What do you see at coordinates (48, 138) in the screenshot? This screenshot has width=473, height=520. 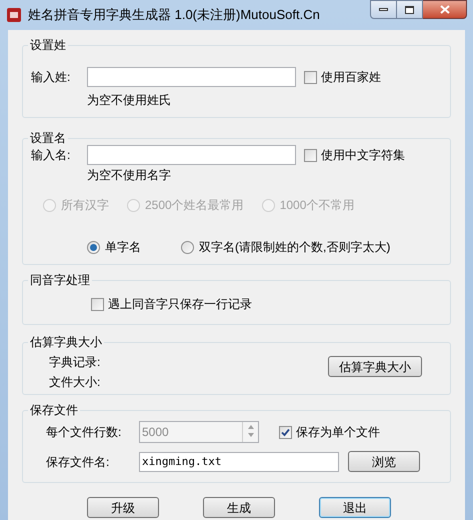 I see `group-title: 设置名` at bounding box center [48, 138].